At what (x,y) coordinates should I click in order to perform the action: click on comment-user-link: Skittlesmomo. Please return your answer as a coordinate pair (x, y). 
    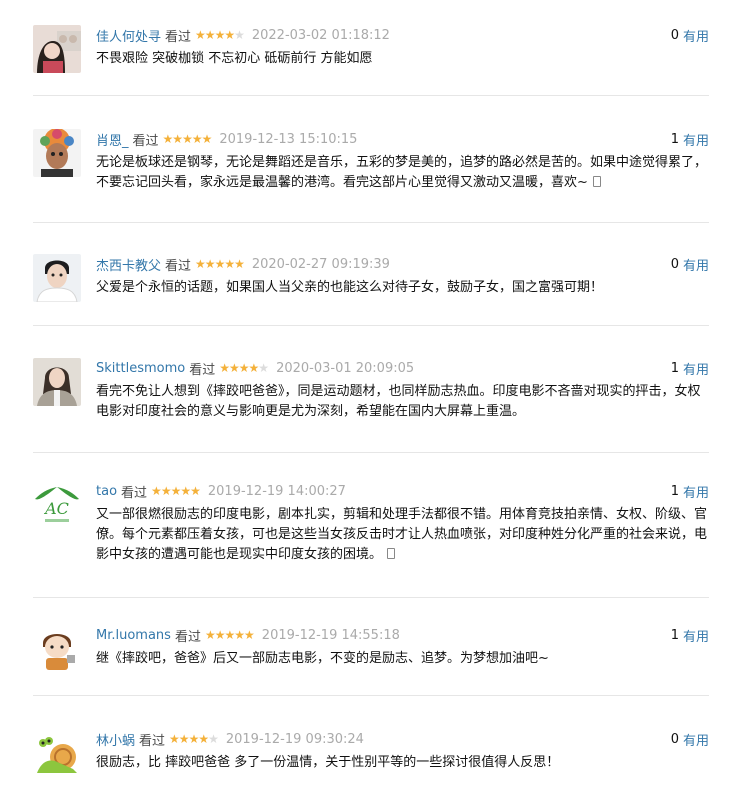
    Looking at the image, I should click on (140, 368).